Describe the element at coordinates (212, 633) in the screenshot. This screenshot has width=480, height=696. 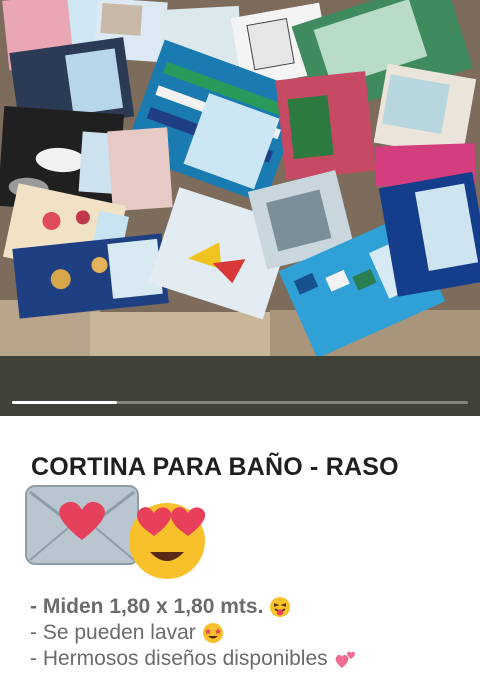
I see `star-struck-icon` at that location.